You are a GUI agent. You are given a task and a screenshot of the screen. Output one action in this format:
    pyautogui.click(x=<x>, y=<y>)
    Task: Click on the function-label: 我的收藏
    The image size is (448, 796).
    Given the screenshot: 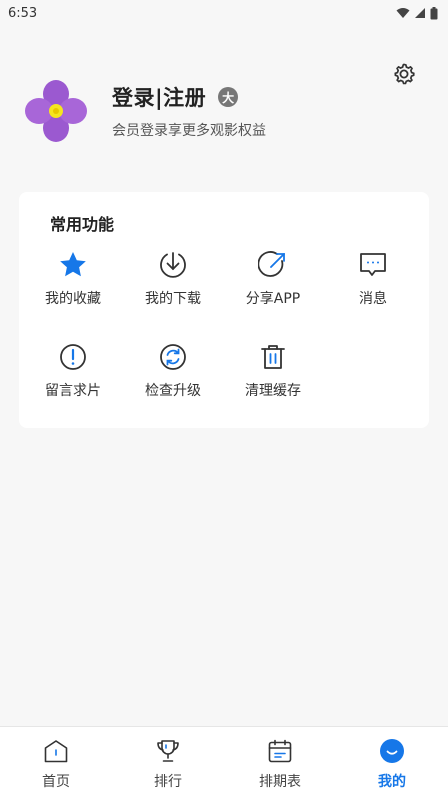 What is the action you would take?
    pyautogui.click(x=73, y=299)
    